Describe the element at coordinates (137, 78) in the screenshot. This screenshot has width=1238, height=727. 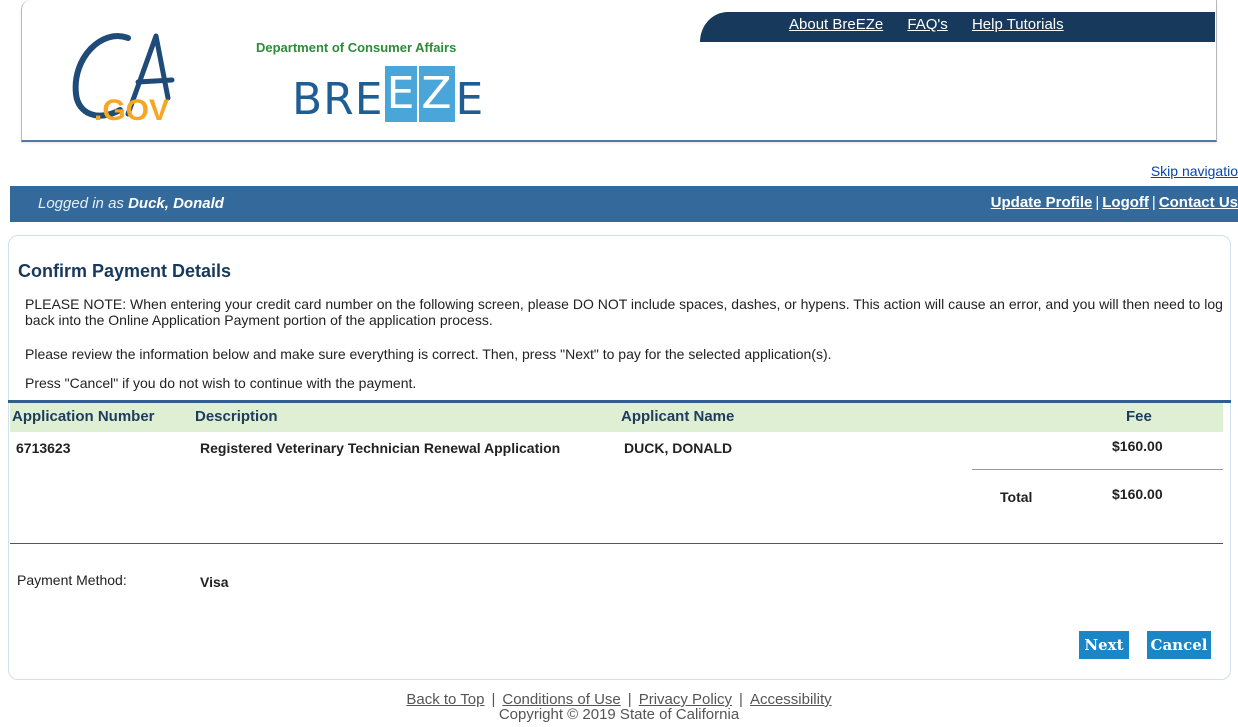
I see `ca-gov-logo: .GOV` at that location.